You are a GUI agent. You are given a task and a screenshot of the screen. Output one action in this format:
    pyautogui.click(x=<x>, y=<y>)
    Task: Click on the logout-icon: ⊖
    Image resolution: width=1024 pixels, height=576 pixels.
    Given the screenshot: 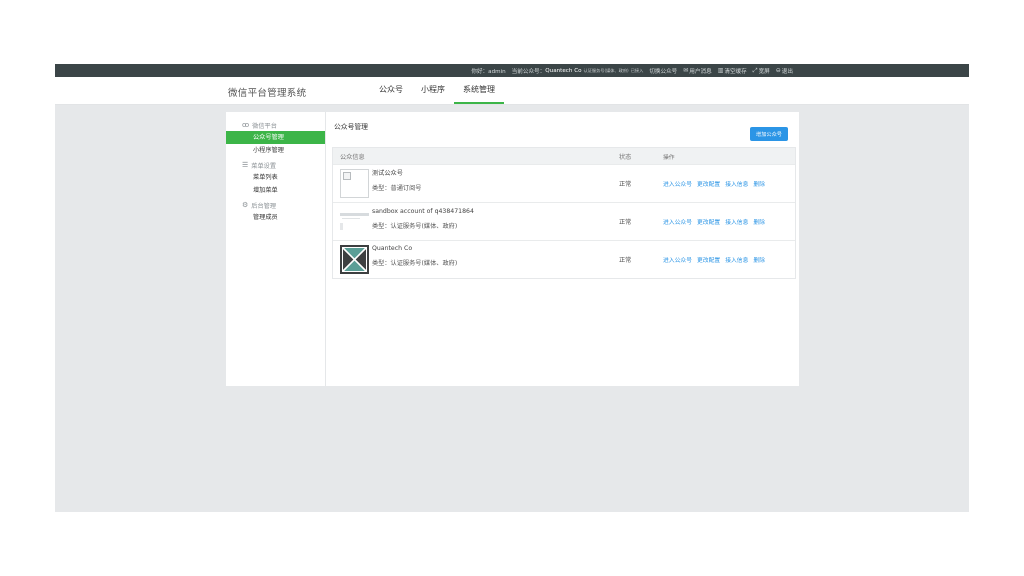 What is the action you would take?
    pyautogui.click(x=778, y=70)
    